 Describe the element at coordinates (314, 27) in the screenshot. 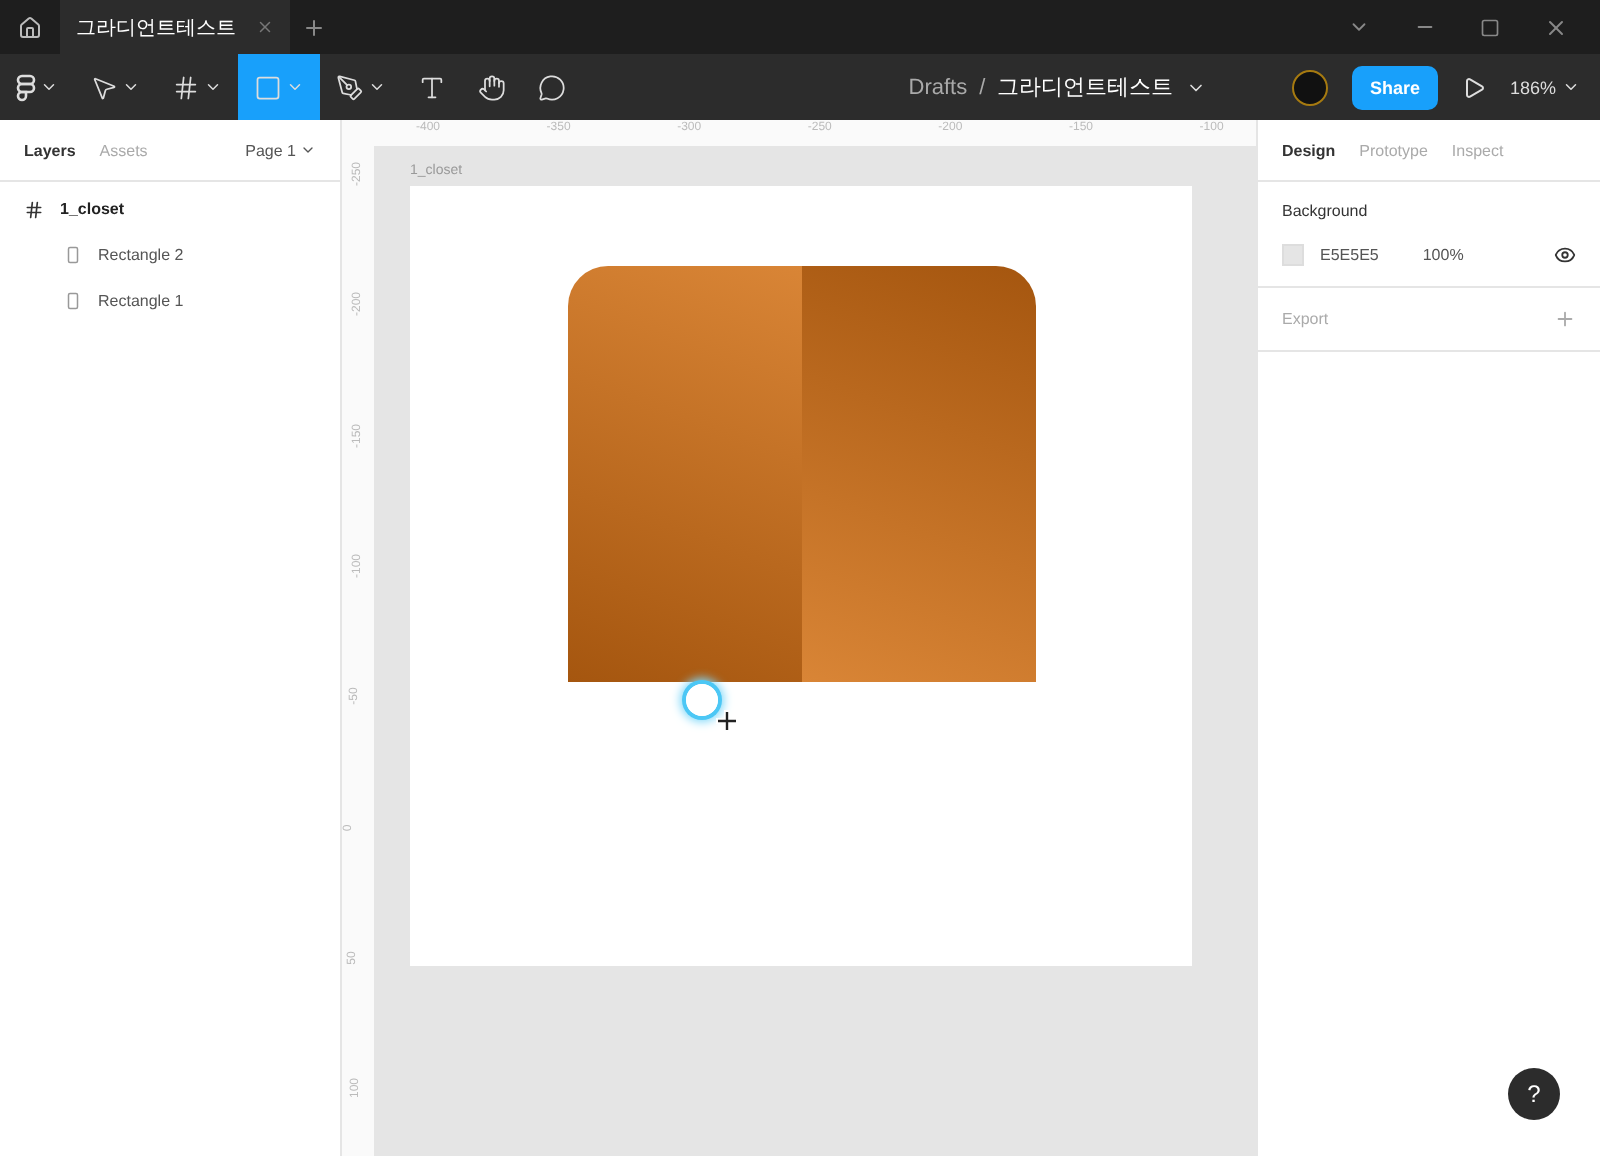

I see `plus-icon` at that location.